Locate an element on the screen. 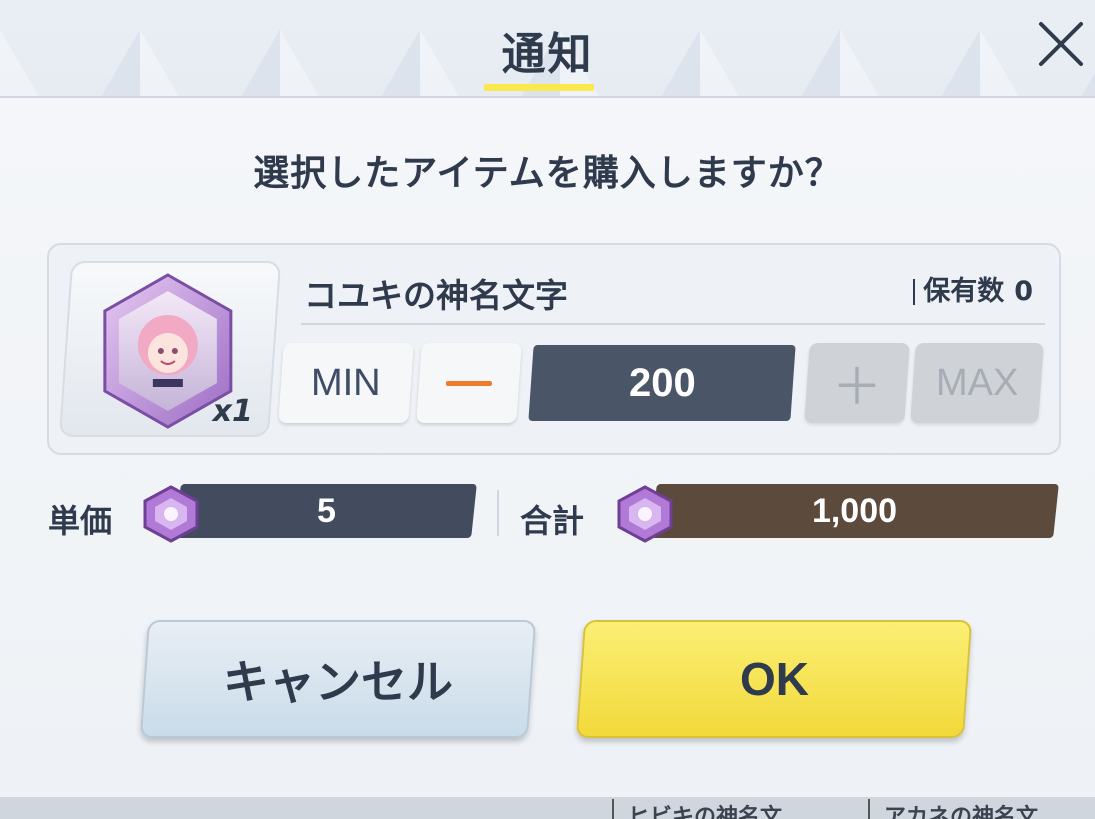  max-button-label: MAX is located at coordinates (977, 382).